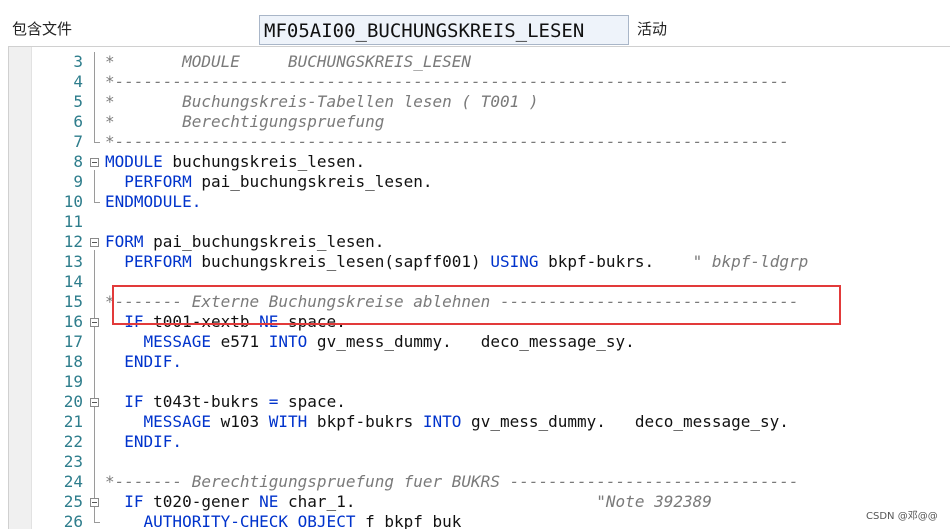 This screenshot has height=529, width=950. What do you see at coordinates (283, 520) in the screenshot?
I see `code-line: AUTHORITY-CHECK OBJECT f_bkpf_buk` at bounding box center [283, 520].